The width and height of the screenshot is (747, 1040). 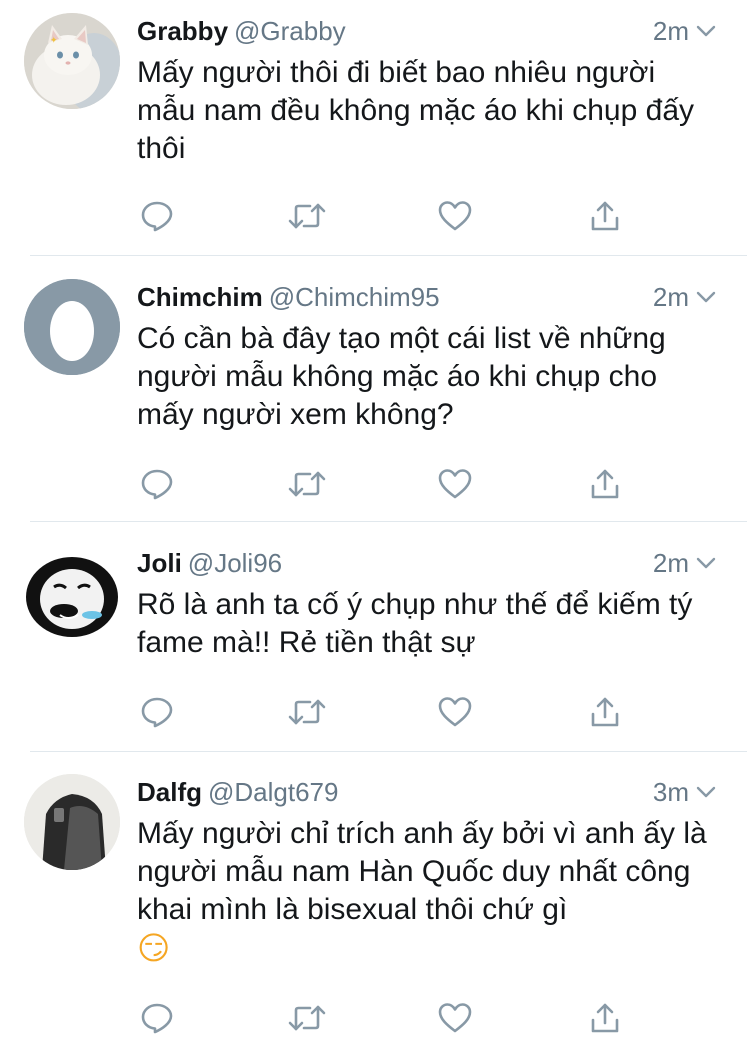 I want to click on timestamp: 3m, so click(x=671, y=792).